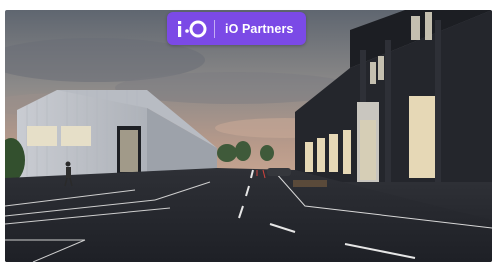 Image resolution: width=499 pixels, height=264 pixels. Describe the element at coordinates (259, 28) in the screenshot. I see `brand-name: iO Partners` at that location.